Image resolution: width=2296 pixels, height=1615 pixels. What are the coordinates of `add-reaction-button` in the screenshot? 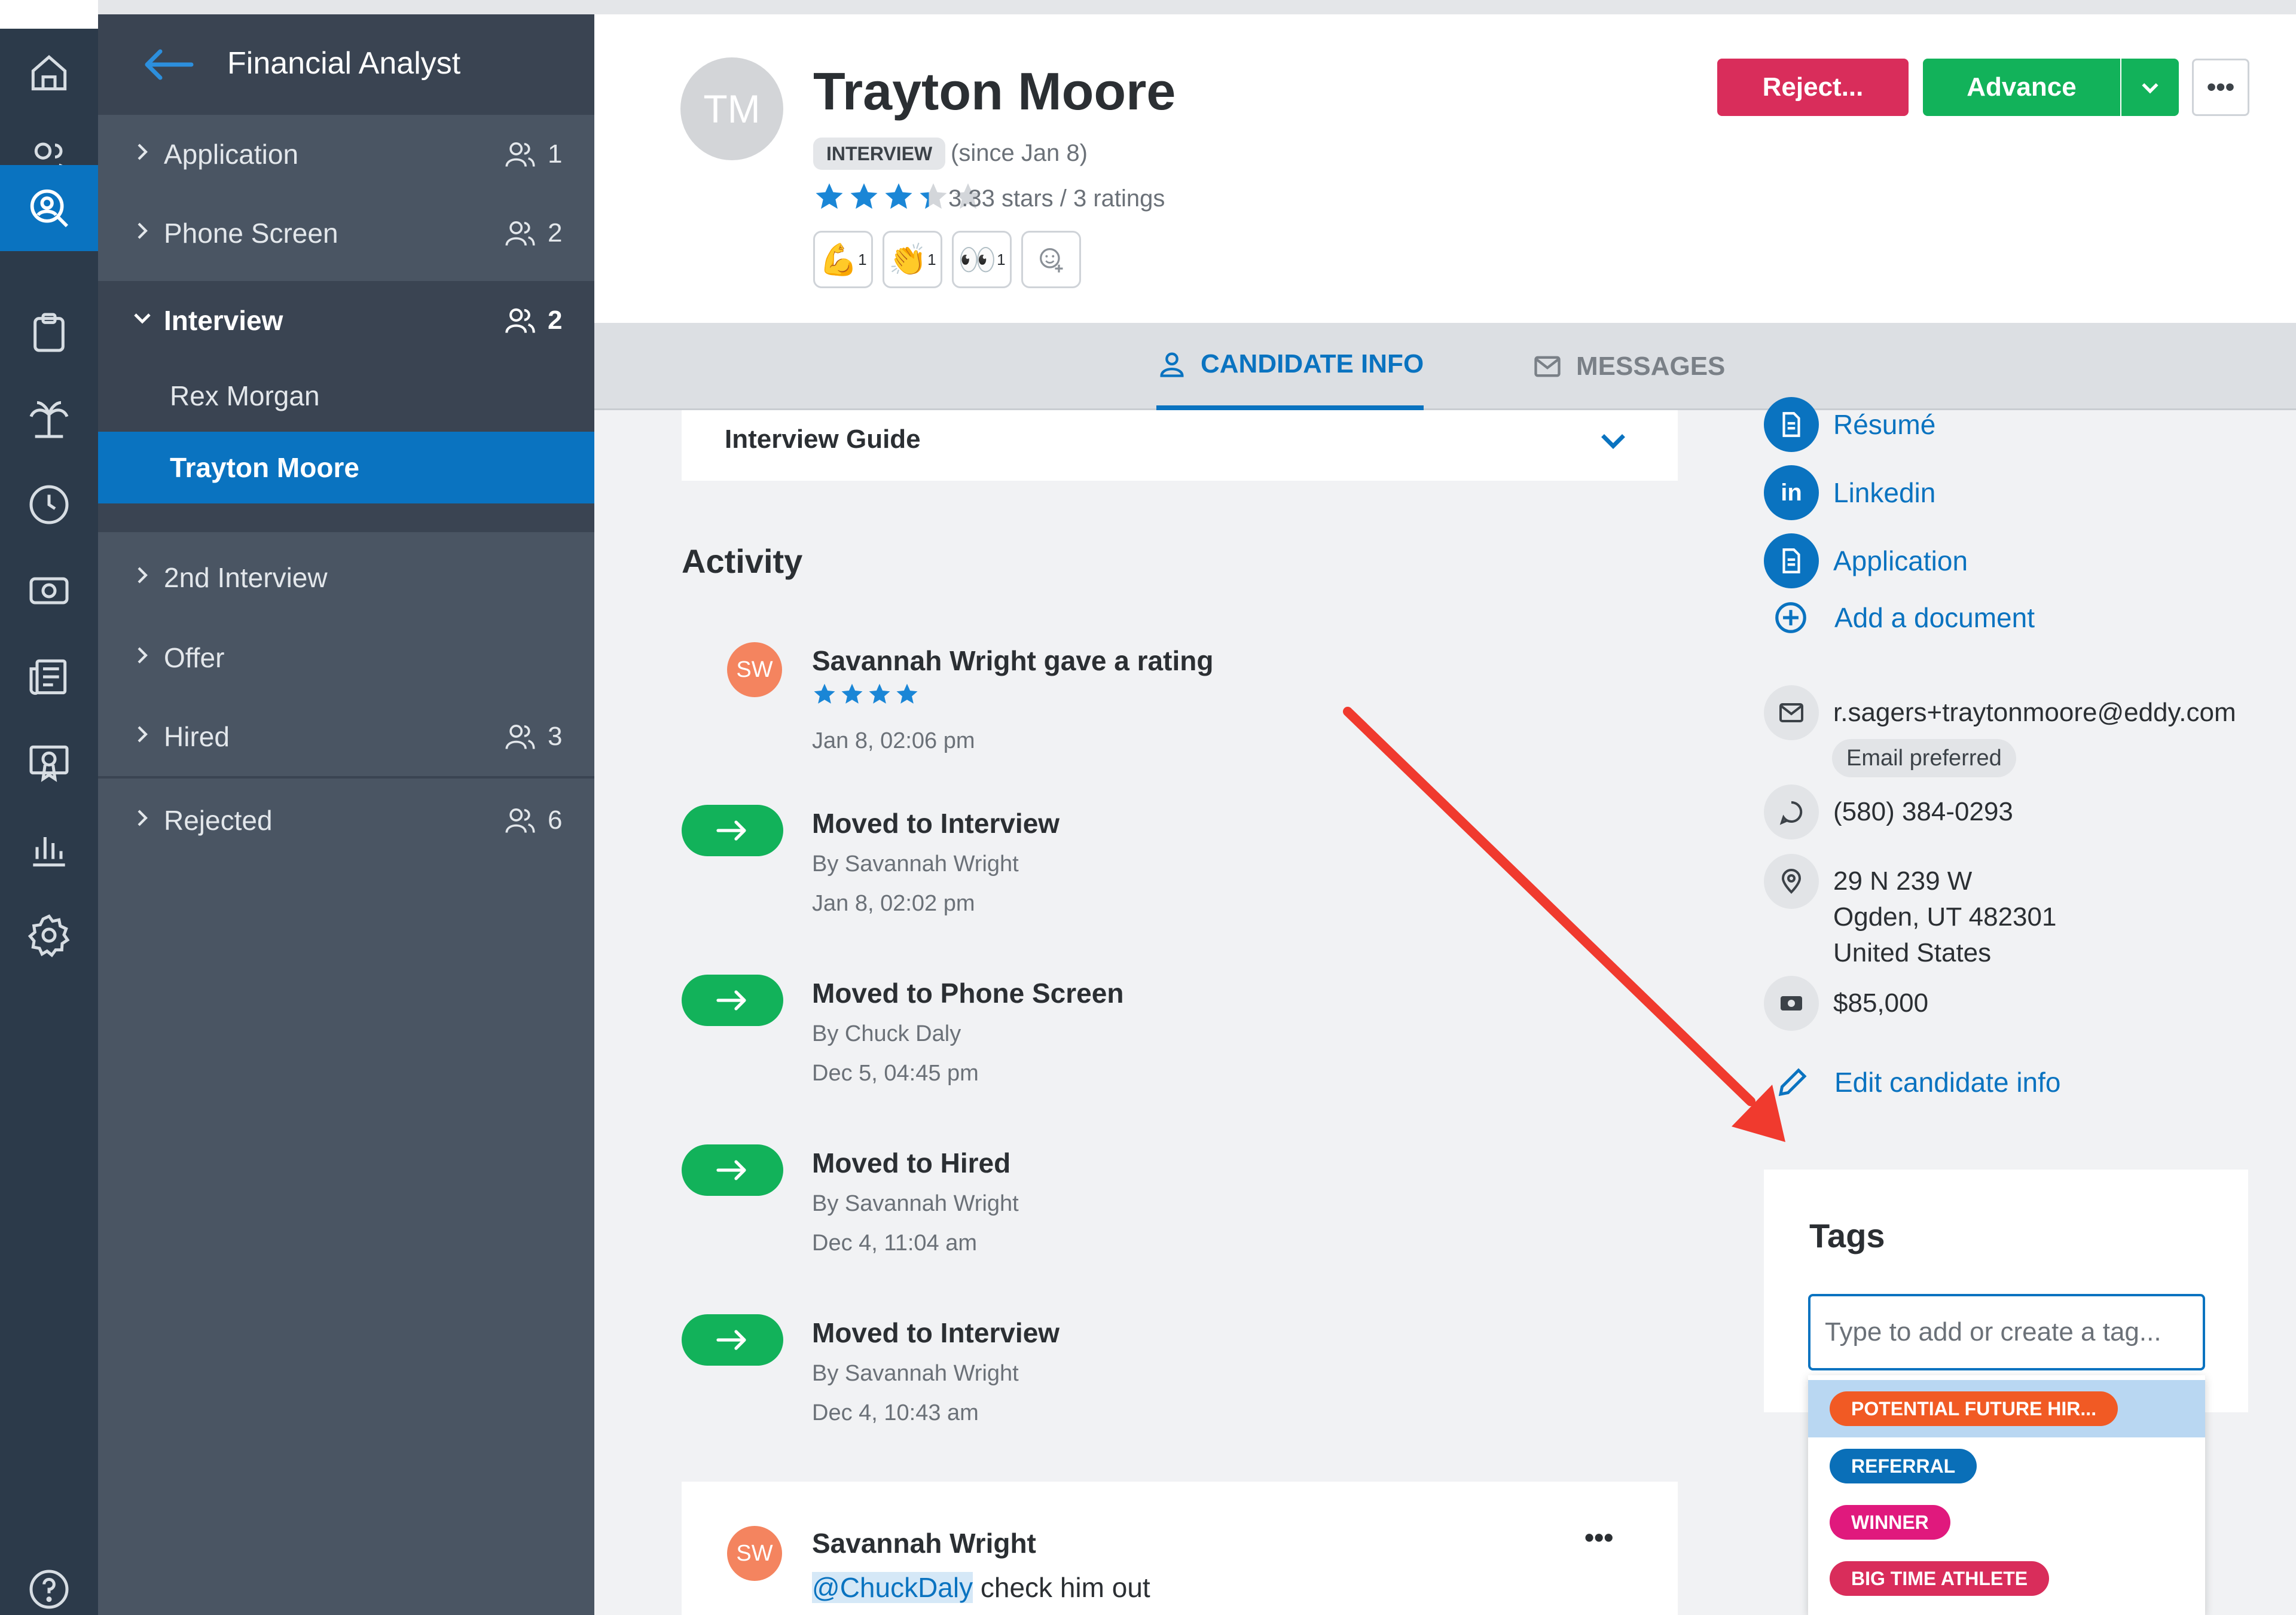 It's located at (1051, 259).